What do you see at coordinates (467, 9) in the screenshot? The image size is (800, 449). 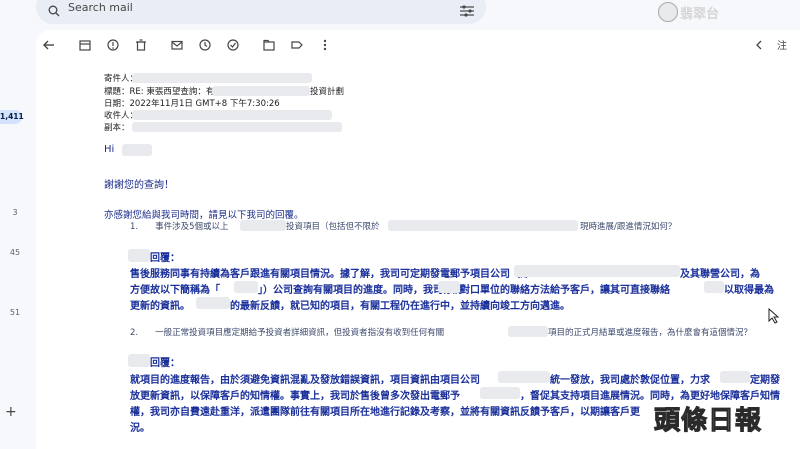 I see `filter-options-icon` at bounding box center [467, 9].